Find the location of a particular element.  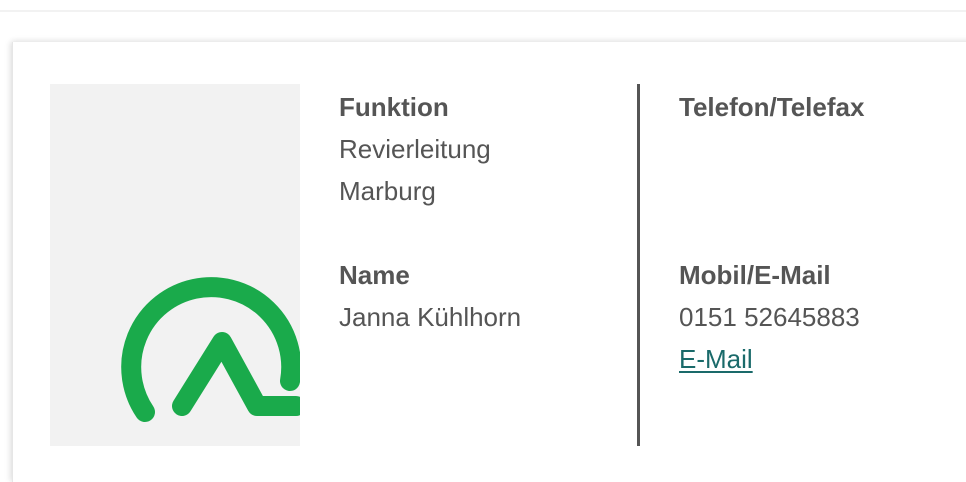

green-arc-logo-icon is located at coordinates (210, 349).